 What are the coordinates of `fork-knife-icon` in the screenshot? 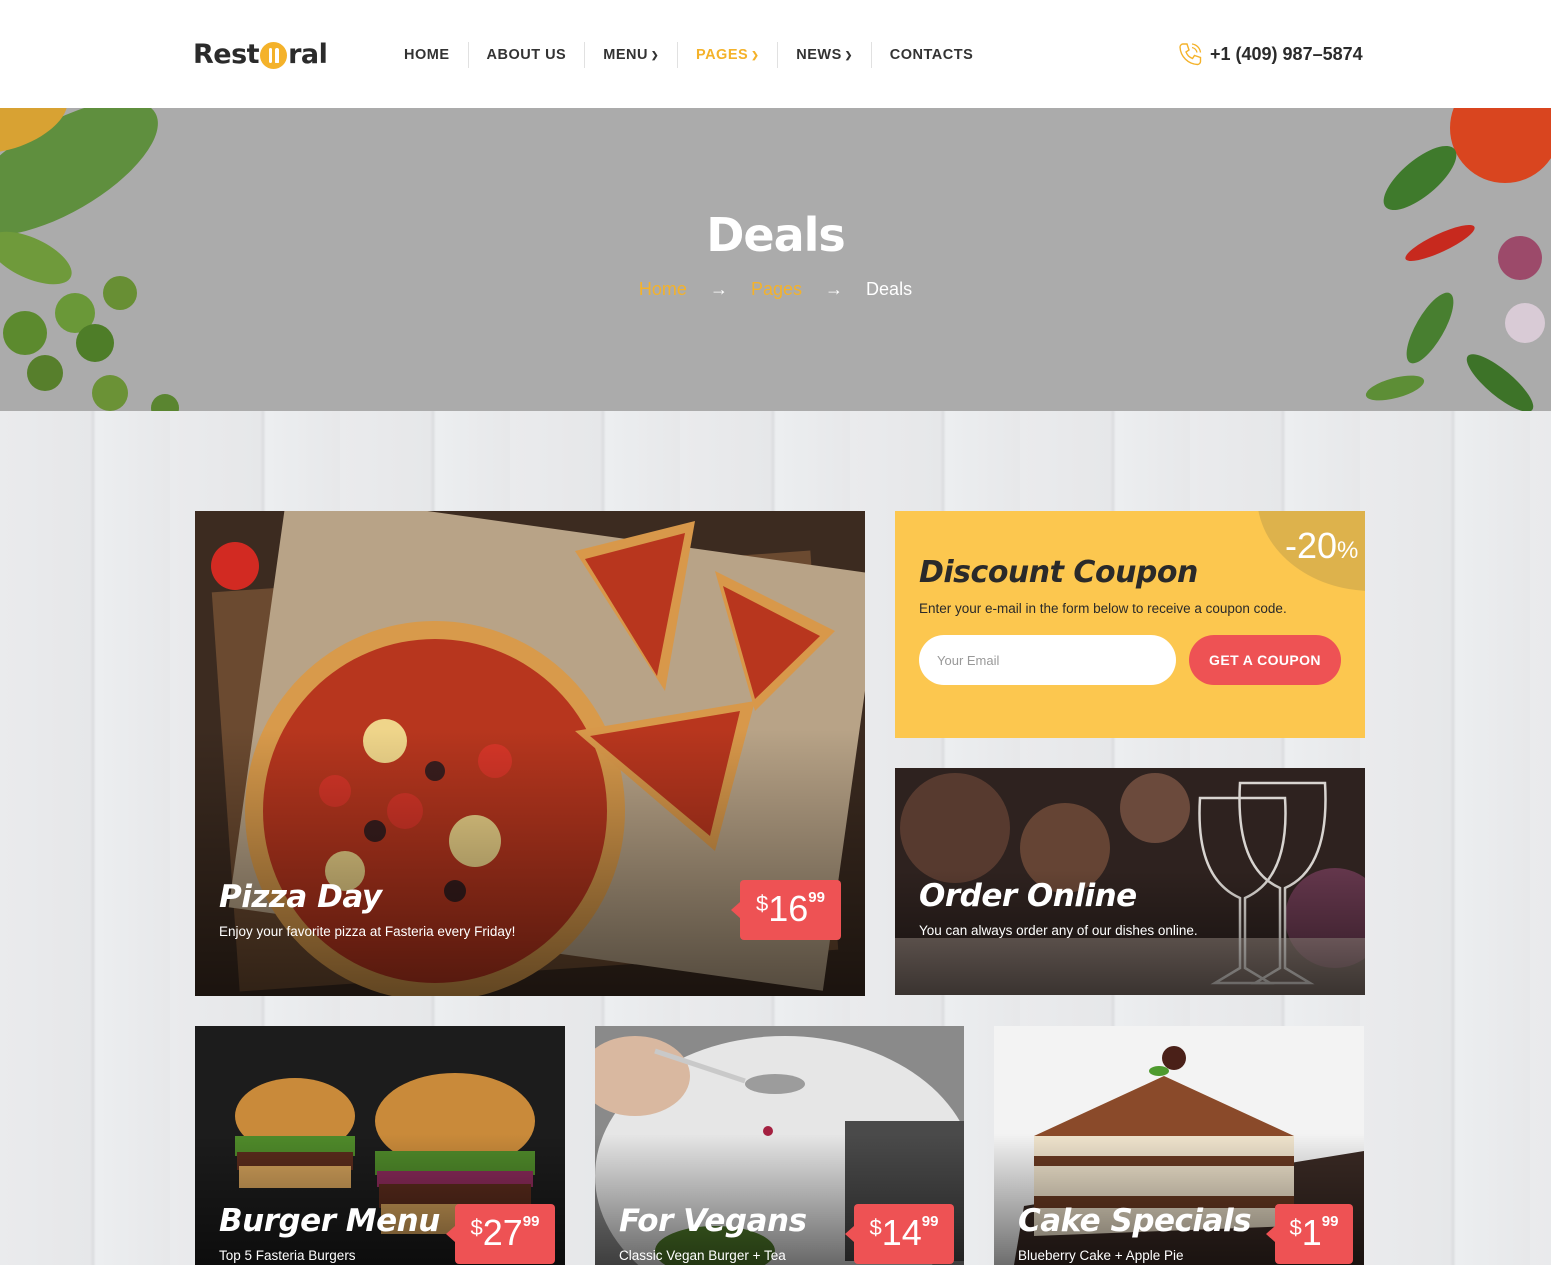 It's located at (274, 55).